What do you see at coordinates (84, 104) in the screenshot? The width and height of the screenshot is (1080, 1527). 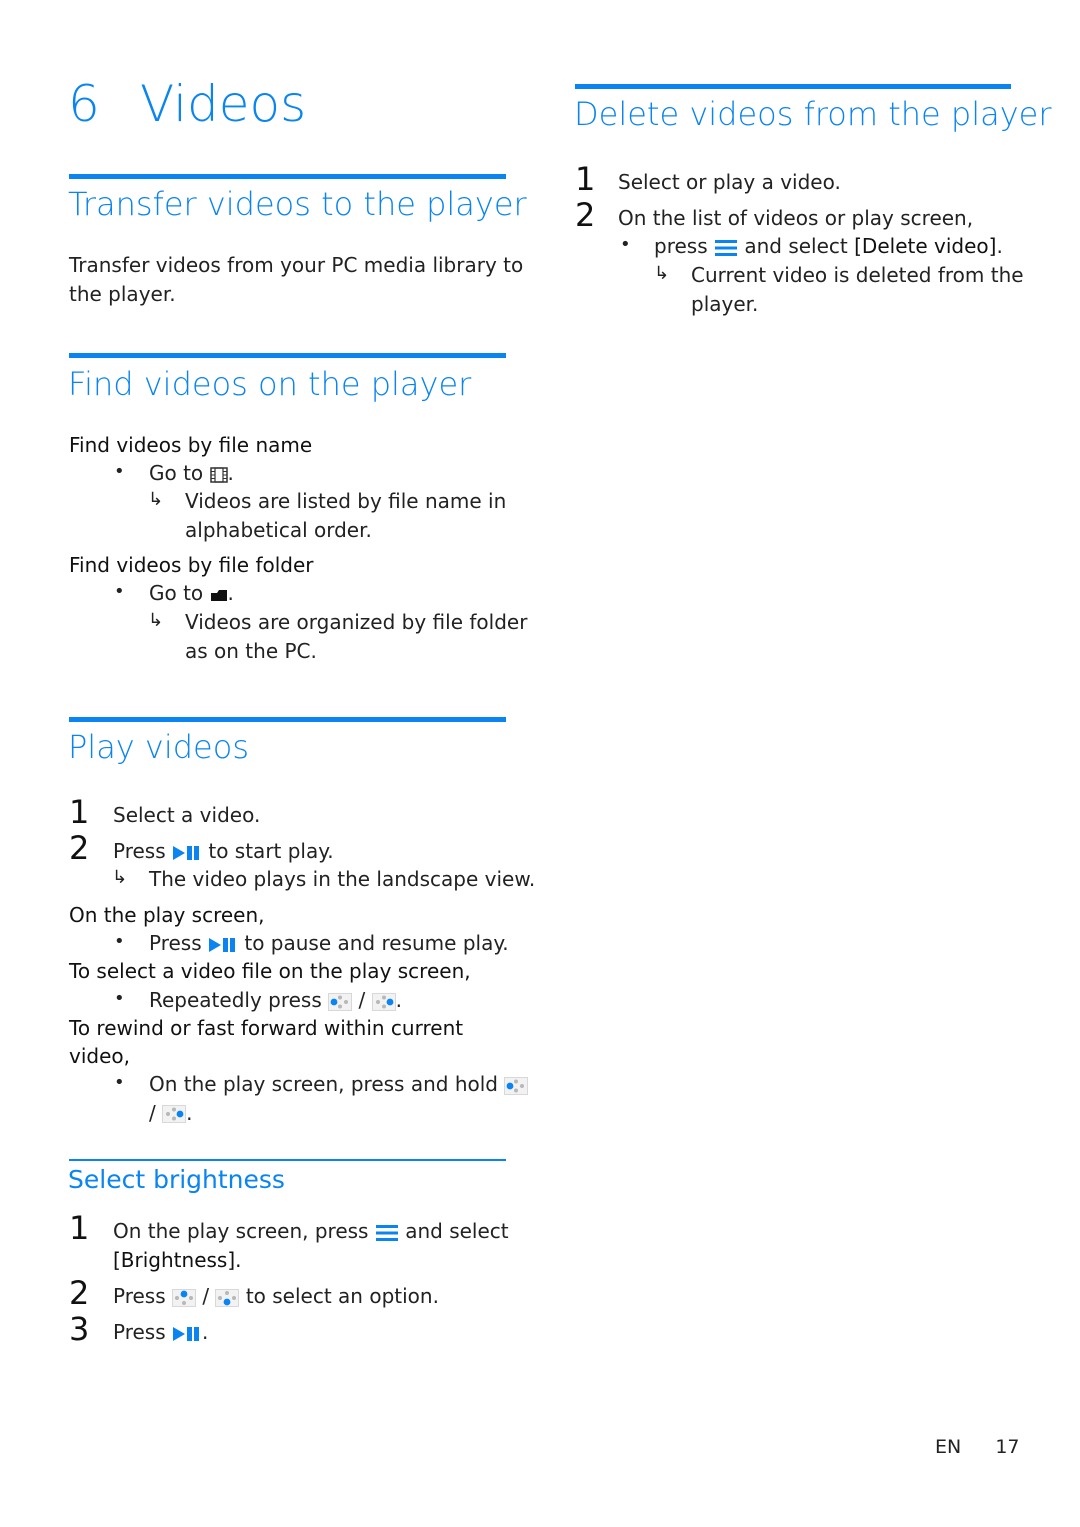 I see `chapter-number: 6` at bounding box center [84, 104].